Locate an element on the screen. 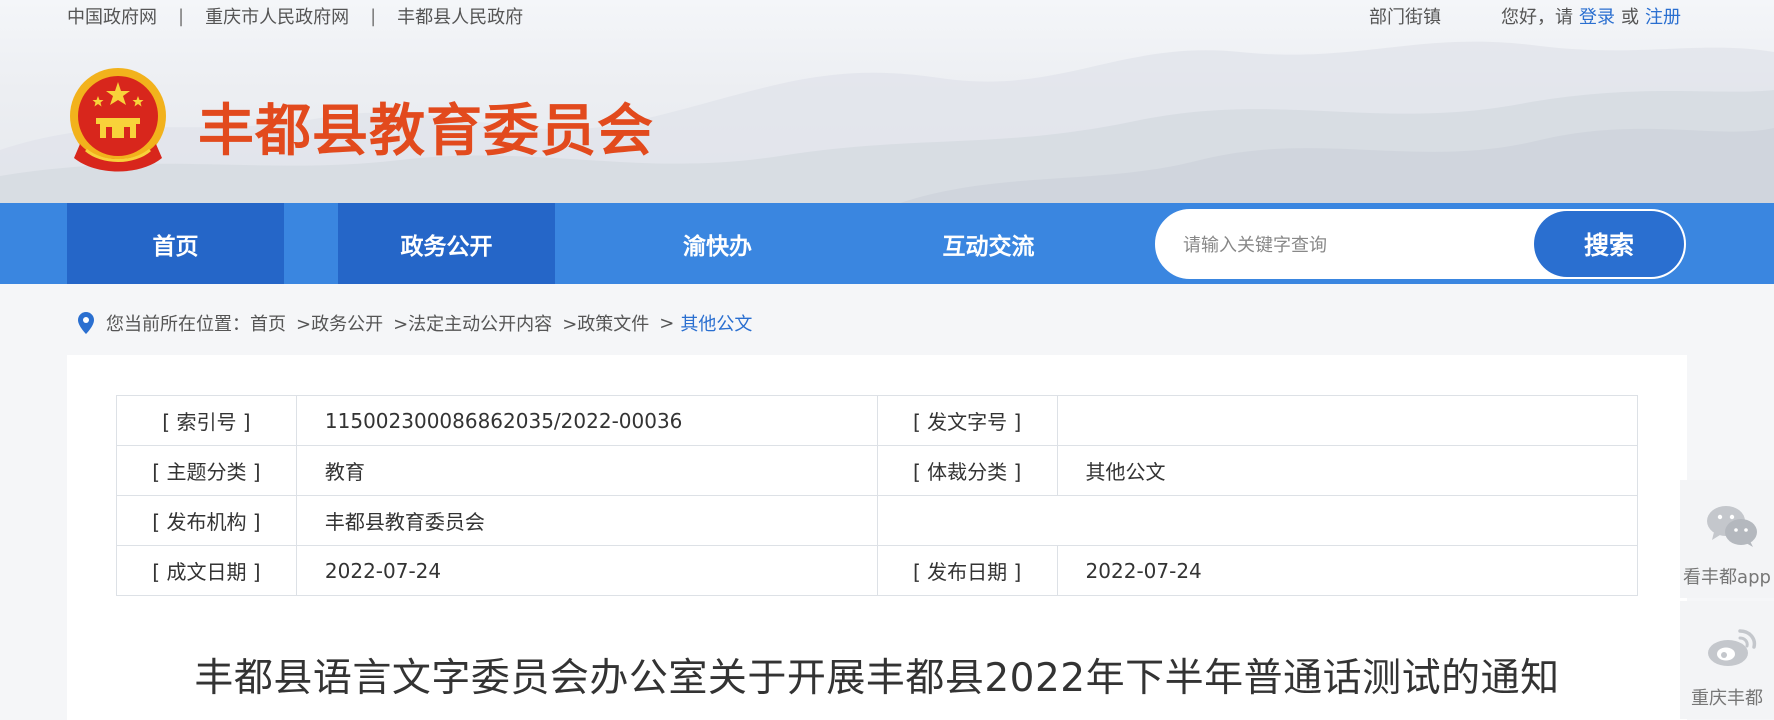 The image size is (1774, 720). index-value: 11500230008686203​5/2022-00036 is located at coordinates (586, 420).